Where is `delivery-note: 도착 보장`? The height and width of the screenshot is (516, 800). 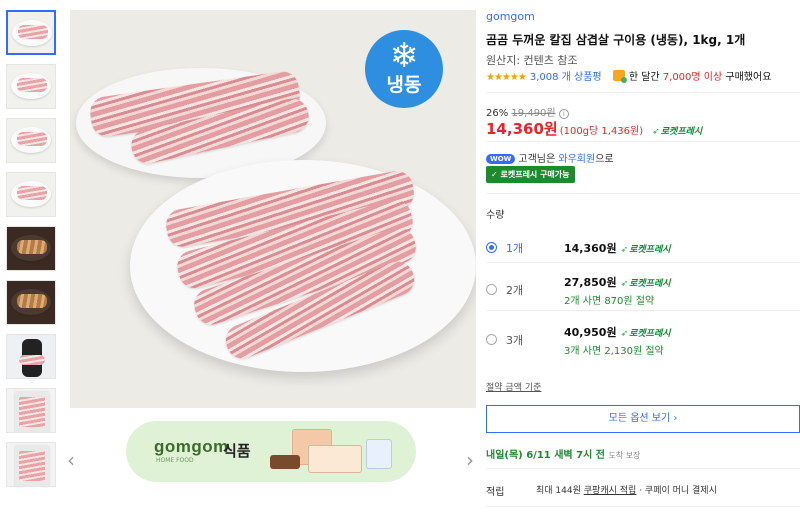
delivery-note: 도착 보장 is located at coordinates (624, 455).